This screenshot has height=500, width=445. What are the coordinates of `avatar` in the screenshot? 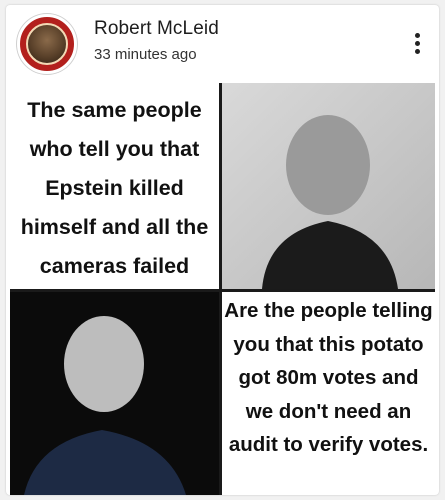 It's located at (47, 44).